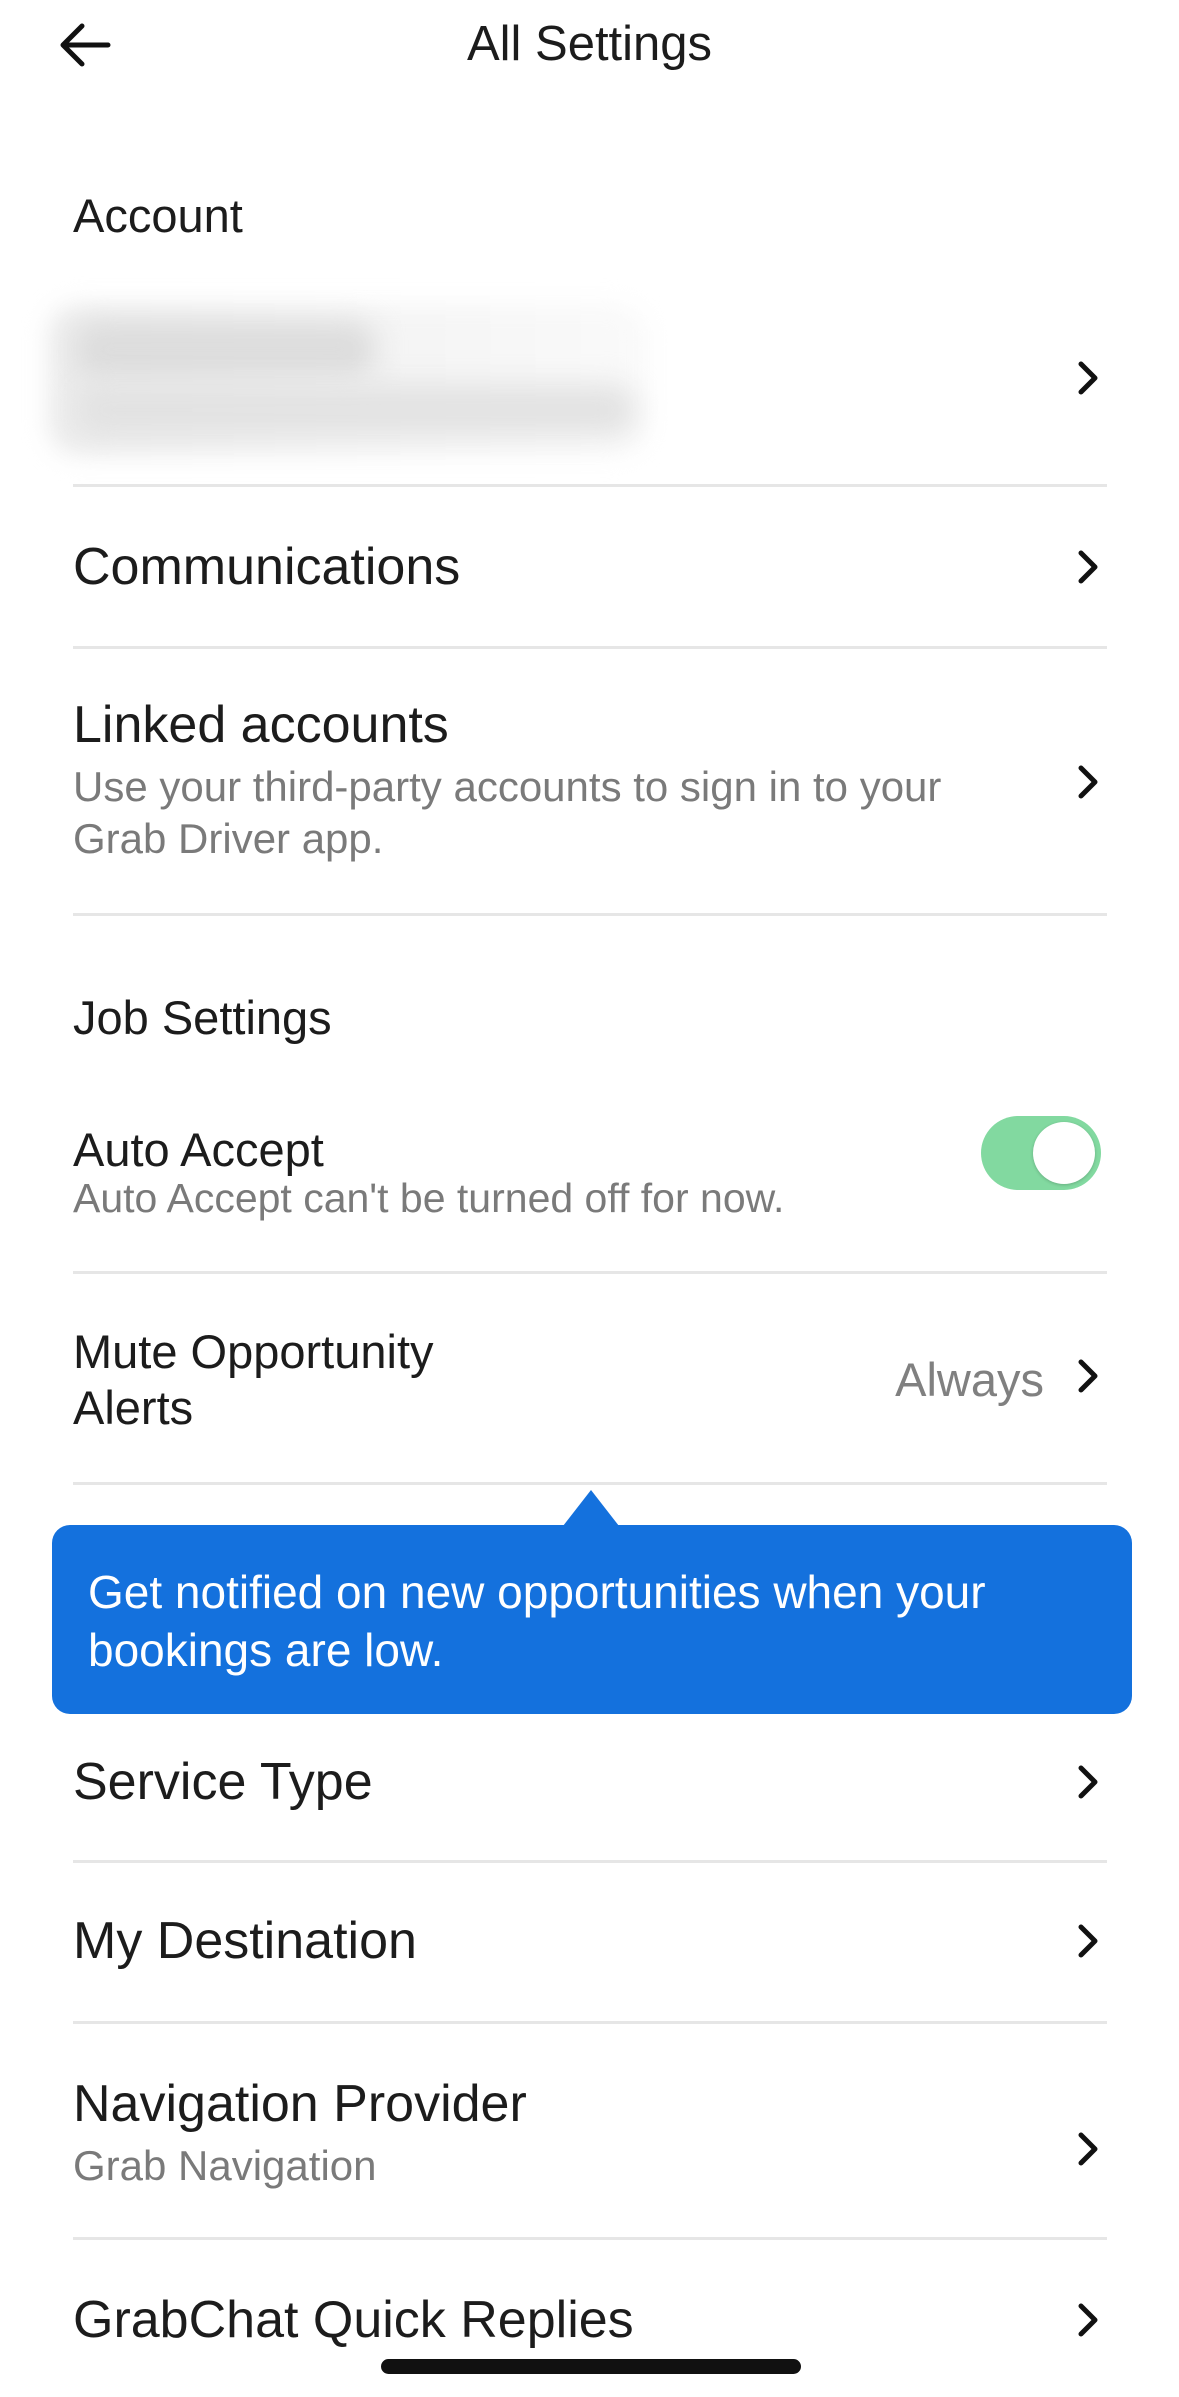  I want to click on mute-opportunity-alerts-row: Mute Opportunity Alerts Always, so click(590, 1378).